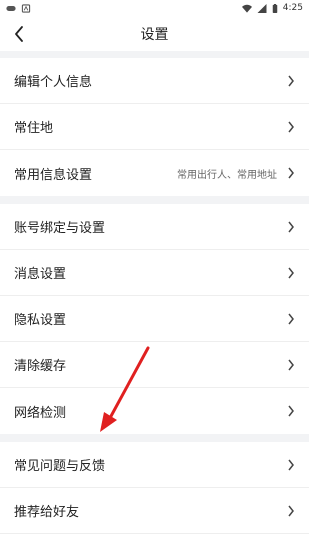 This screenshot has width=320, height=550. I want to click on app-notification-icon, so click(26, 8).